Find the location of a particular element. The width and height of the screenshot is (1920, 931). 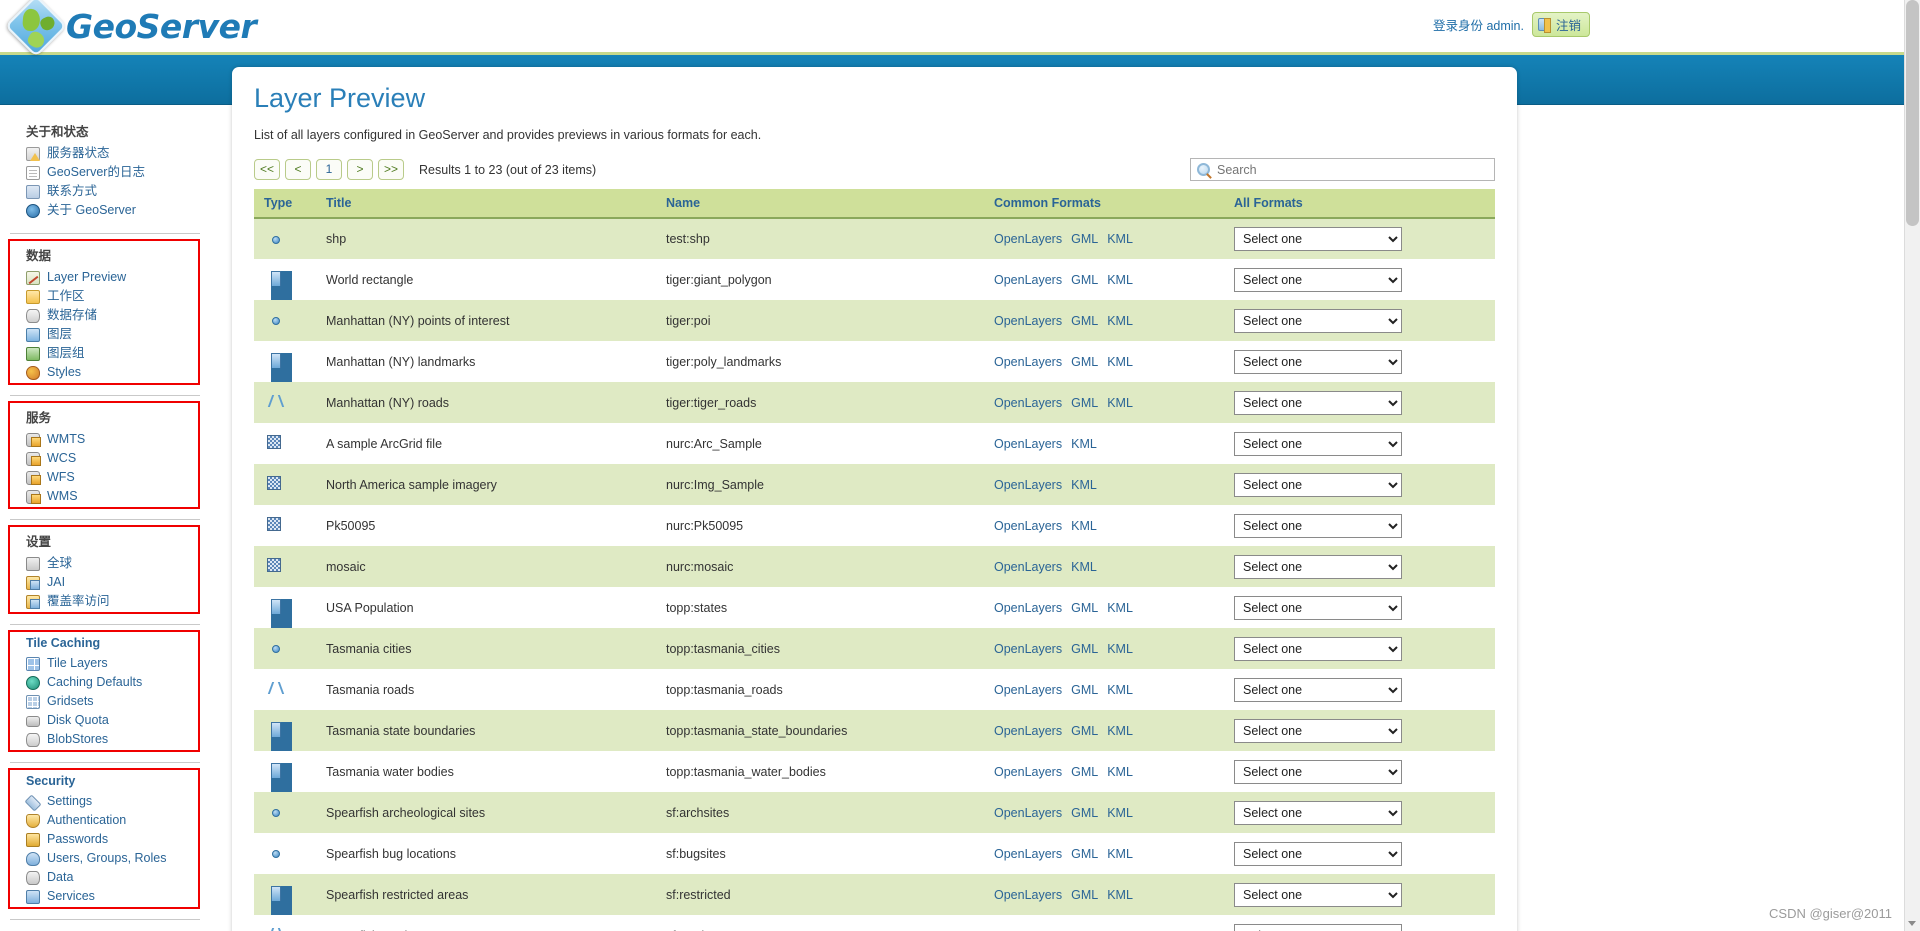

sidebar-item-disk-quota: Disk Quota is located at coordinates (116, 720).